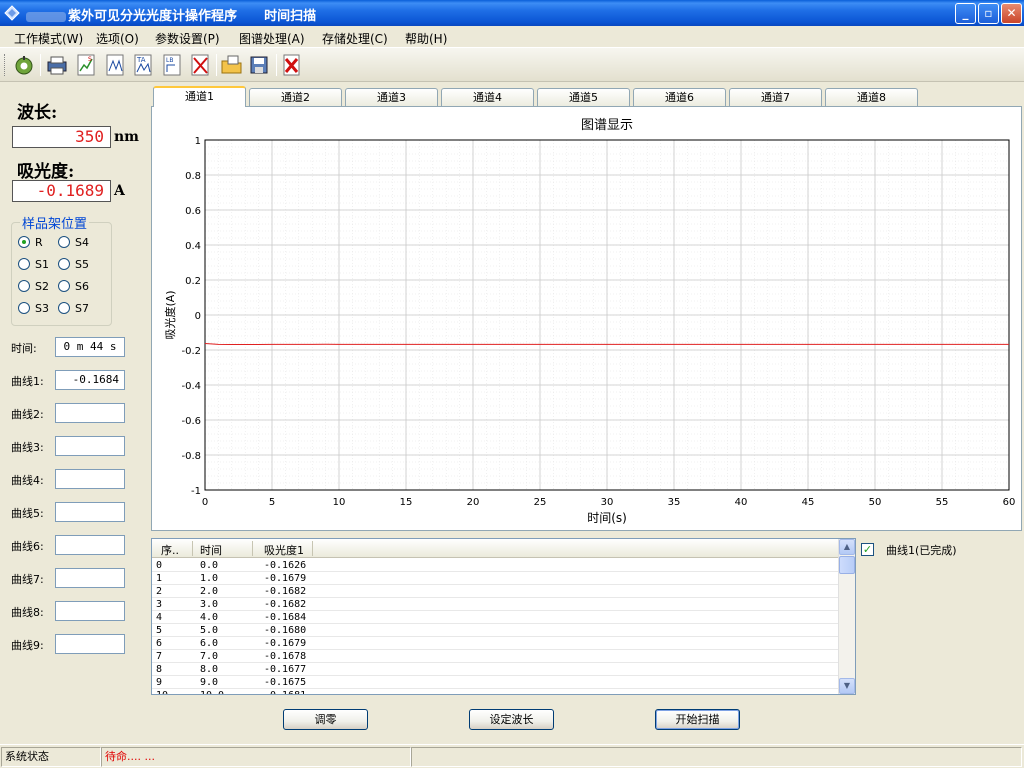  What do you see at coordinates (24, 65) in the screenshot?
I see `connect-icon` at bounding box center [24, 65].